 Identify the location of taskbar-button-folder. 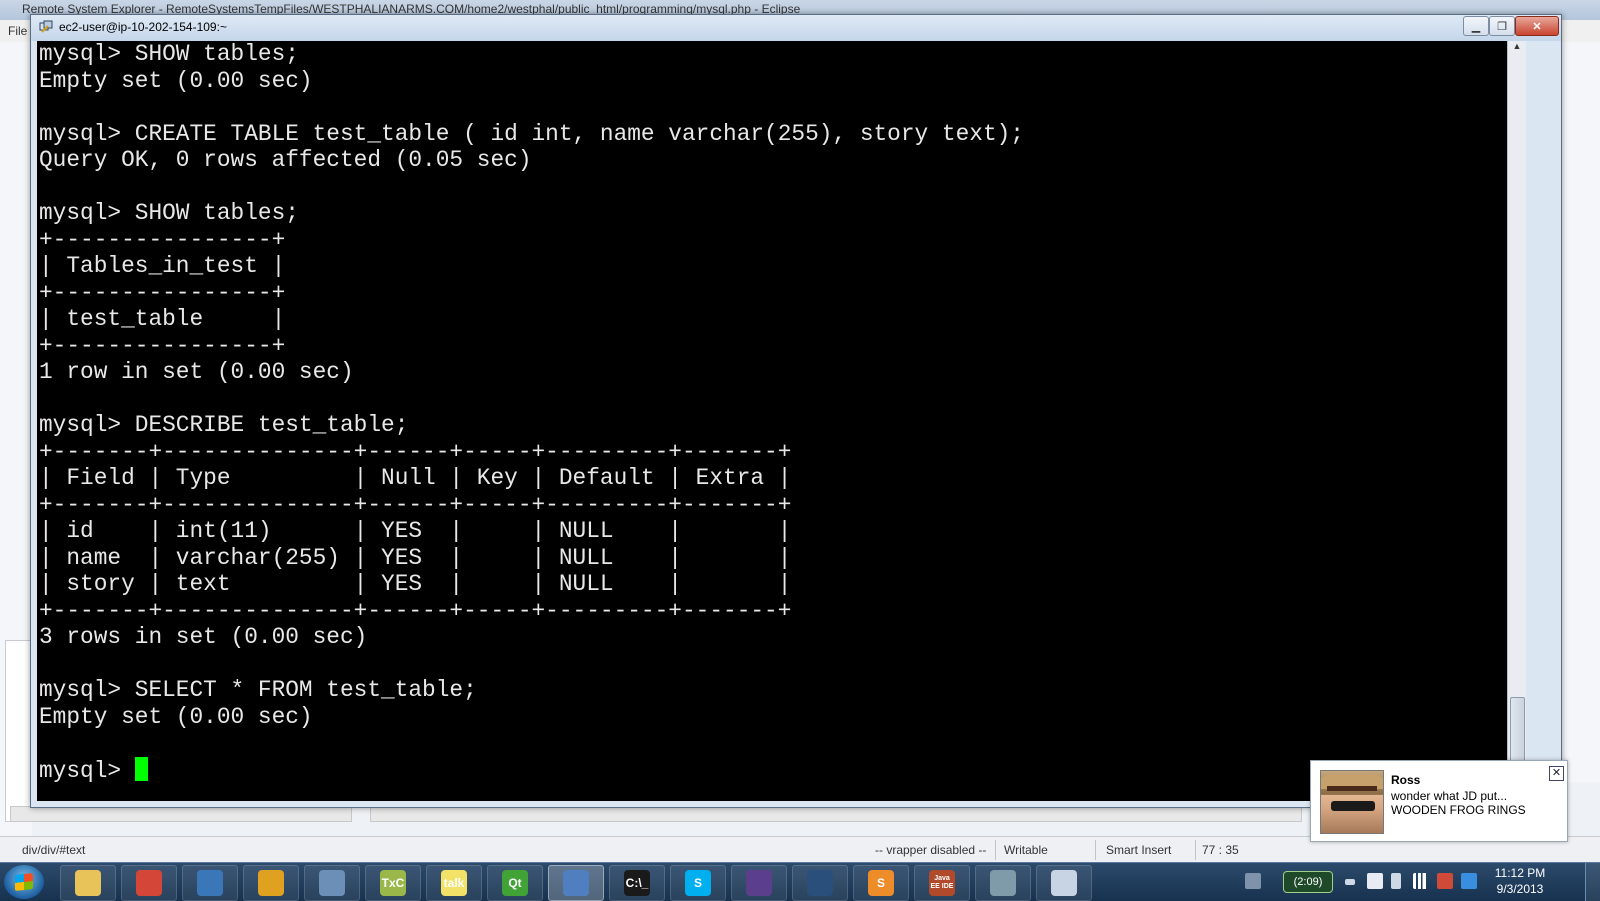
(820, 883).